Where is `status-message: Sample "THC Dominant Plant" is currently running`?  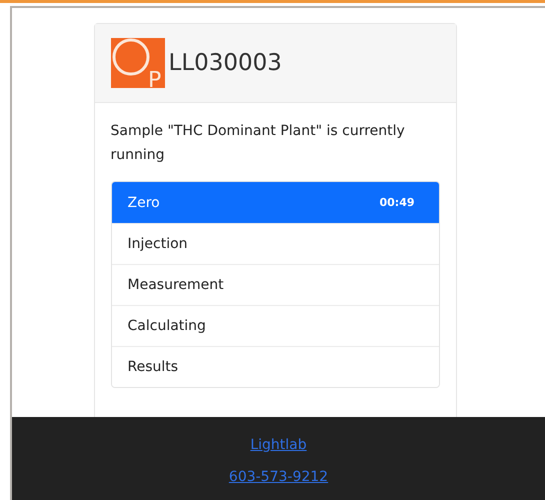 status-message: Sample "THC Dominant Plant" is currently running is located at coordinates (258, 143).